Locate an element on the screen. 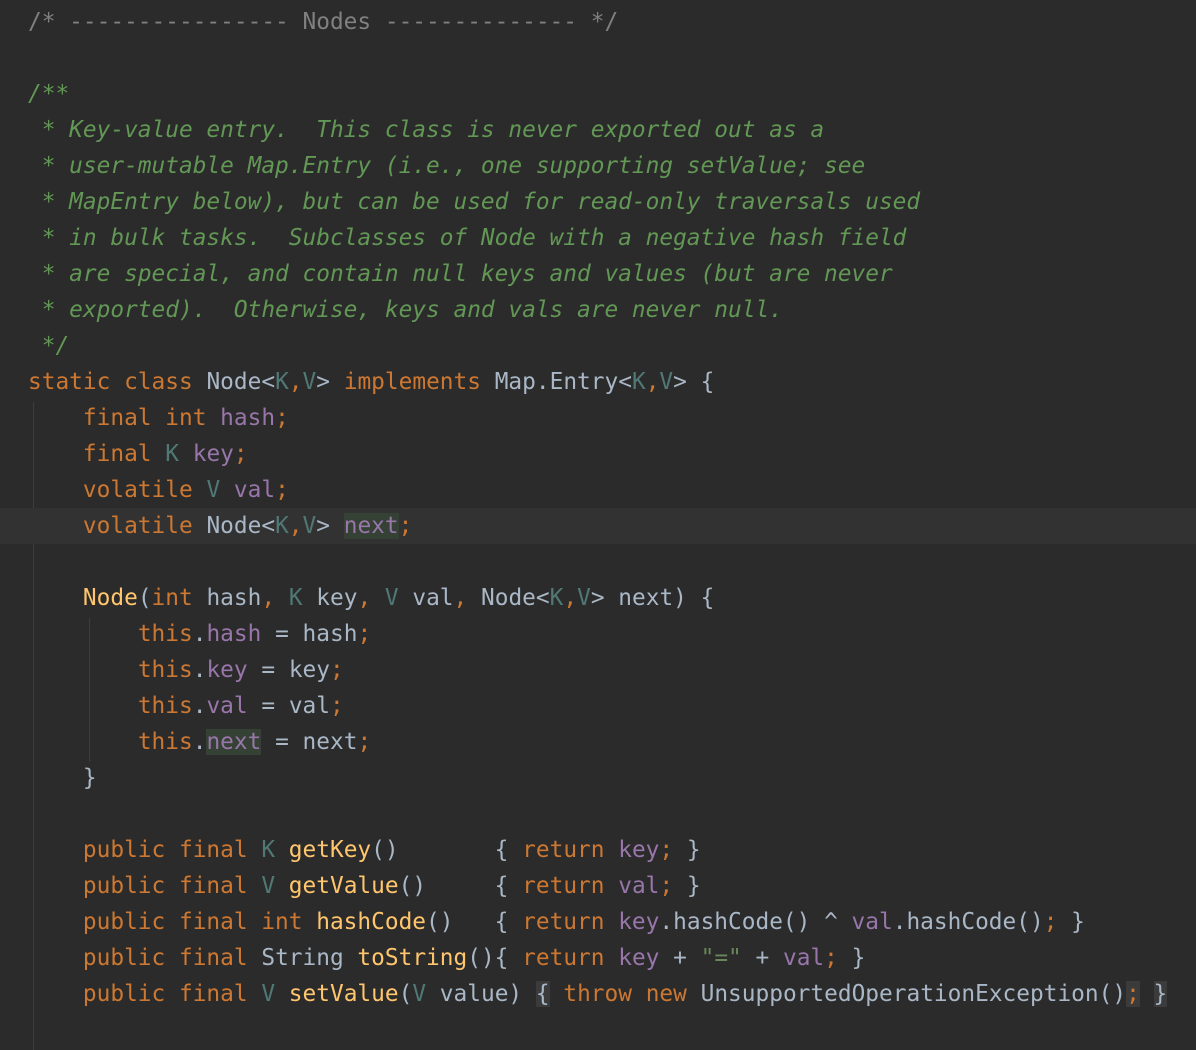 The height and width of the screenshot is (1050, 1196). code-token: (){ is located at coordinates (495, 958).